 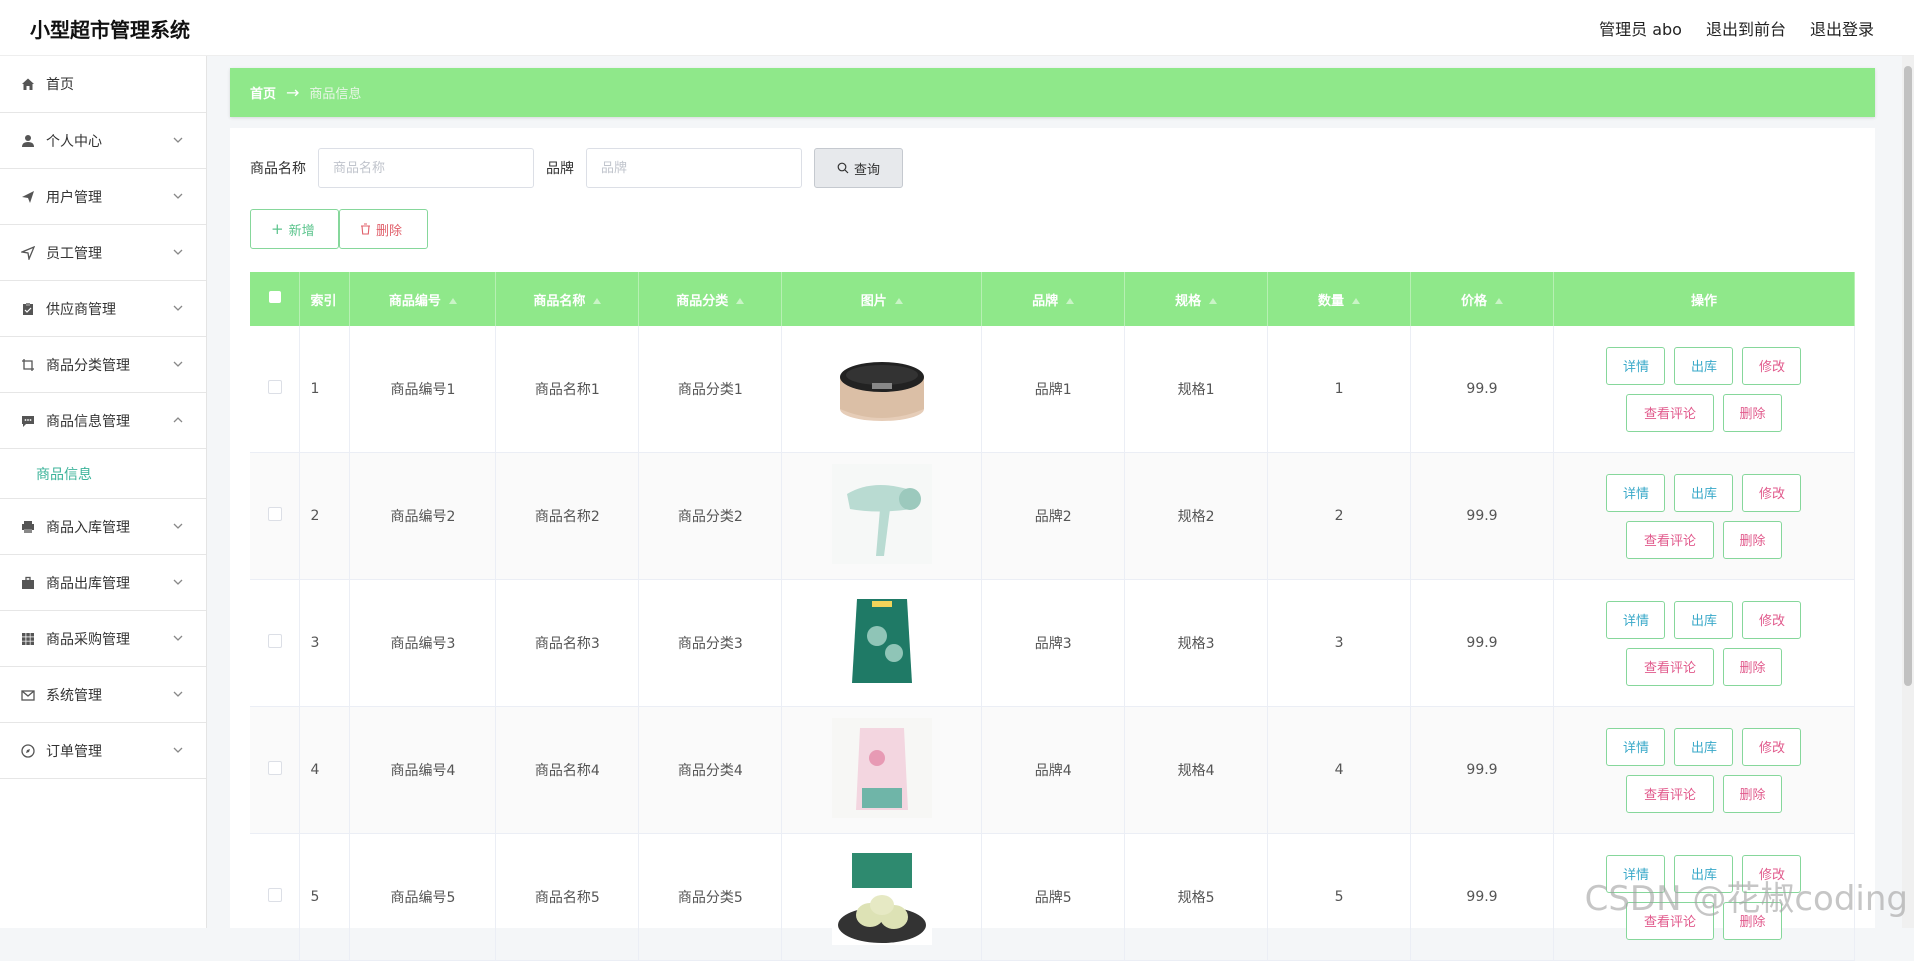 What do you see at coordinates (325, 516) in the screenshot?
I see `cell-index: 2` at bounding box center [325, 516].